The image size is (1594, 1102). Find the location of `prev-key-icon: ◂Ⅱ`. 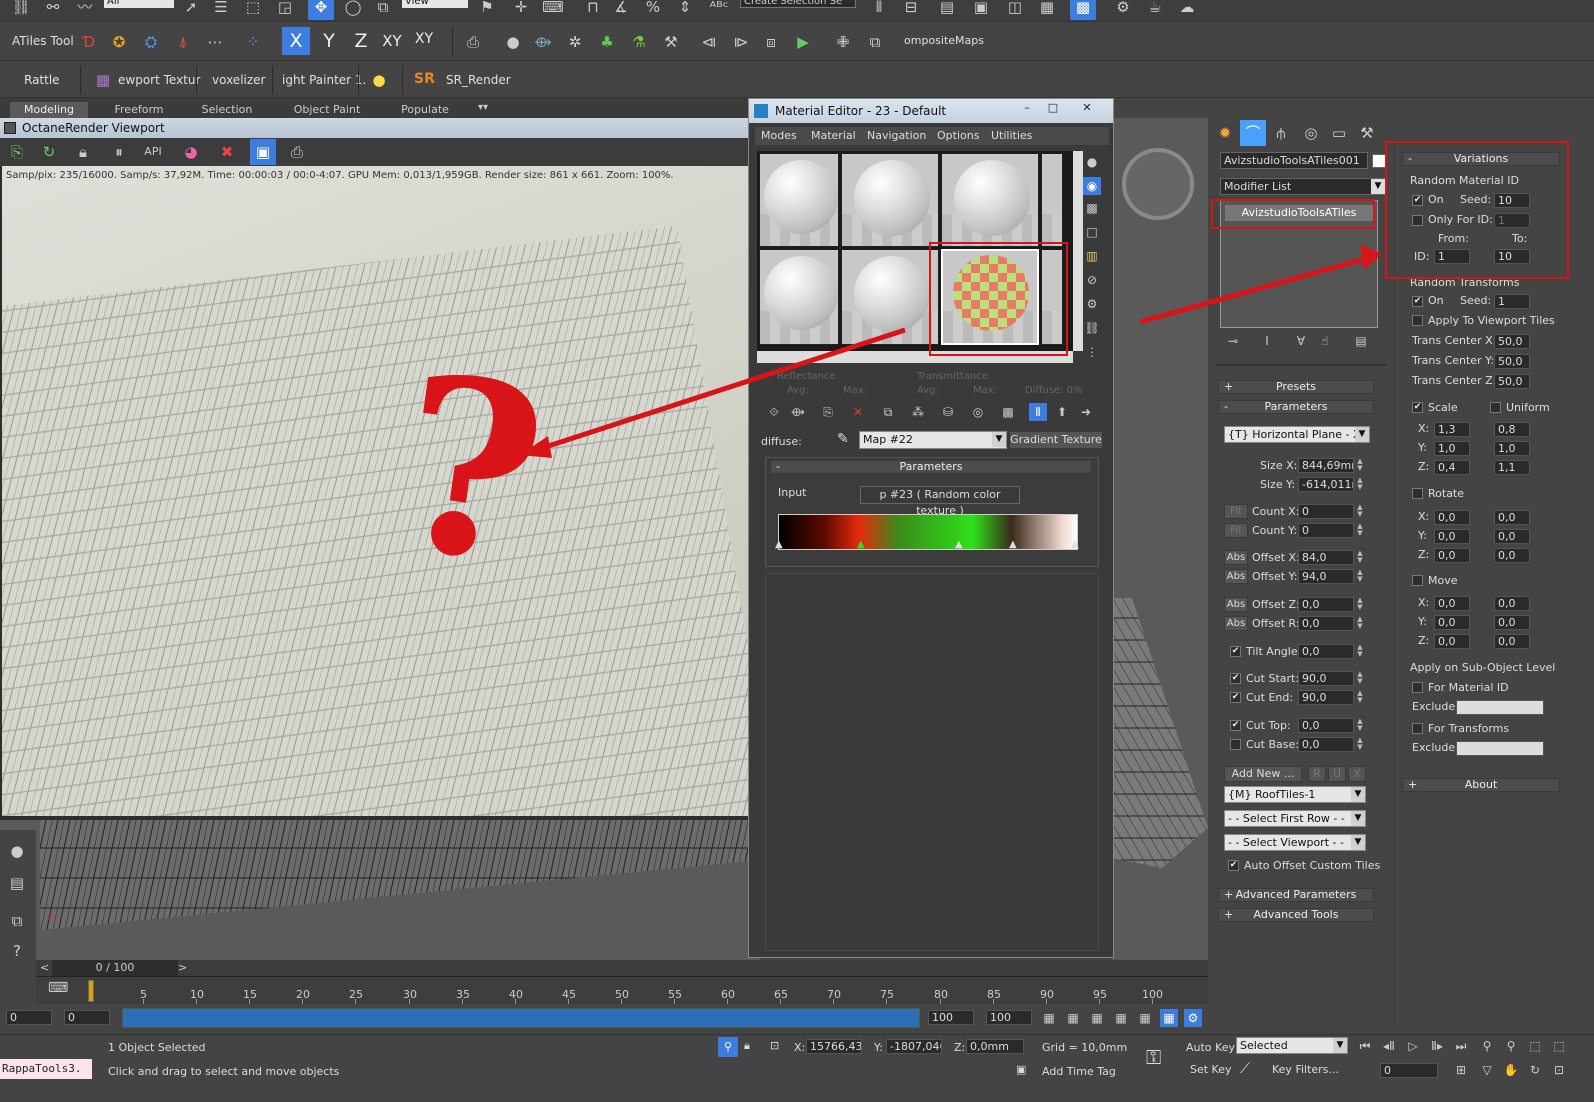

prev-key-icon: ◂Ⅱ is located at coordinates (1389, 1046).